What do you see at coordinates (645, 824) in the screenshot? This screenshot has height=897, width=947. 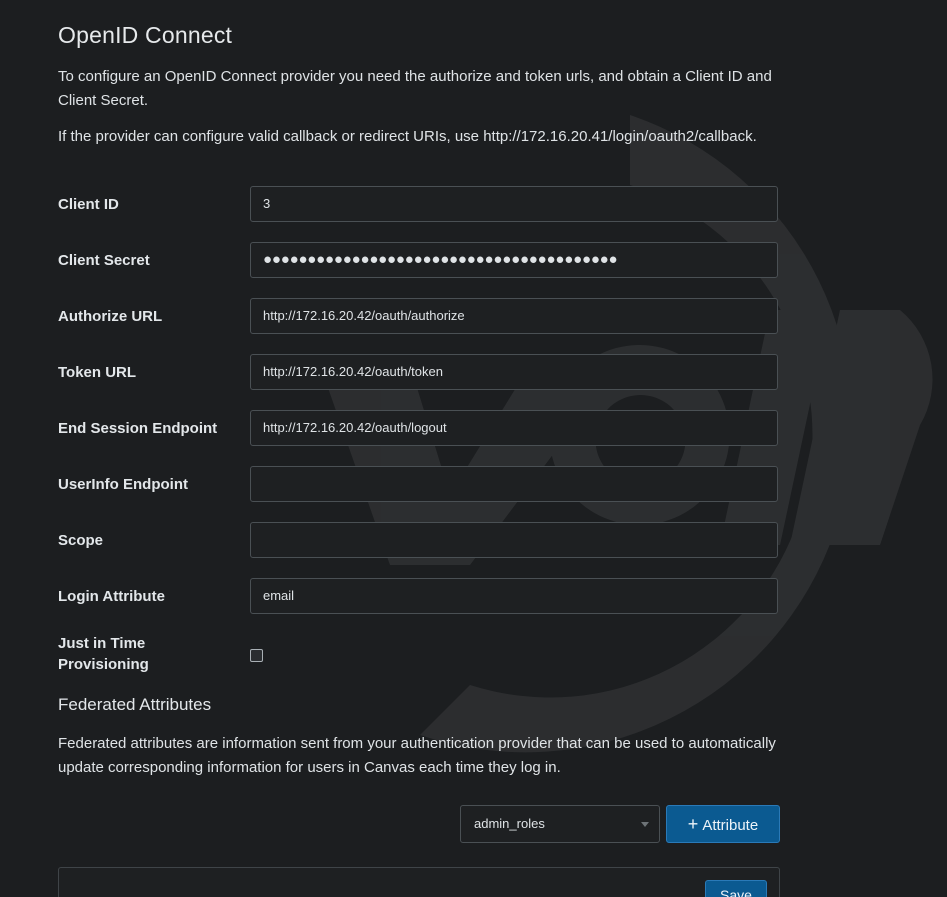 I see `chevron-down-icon` at bounding box center [645, 824].